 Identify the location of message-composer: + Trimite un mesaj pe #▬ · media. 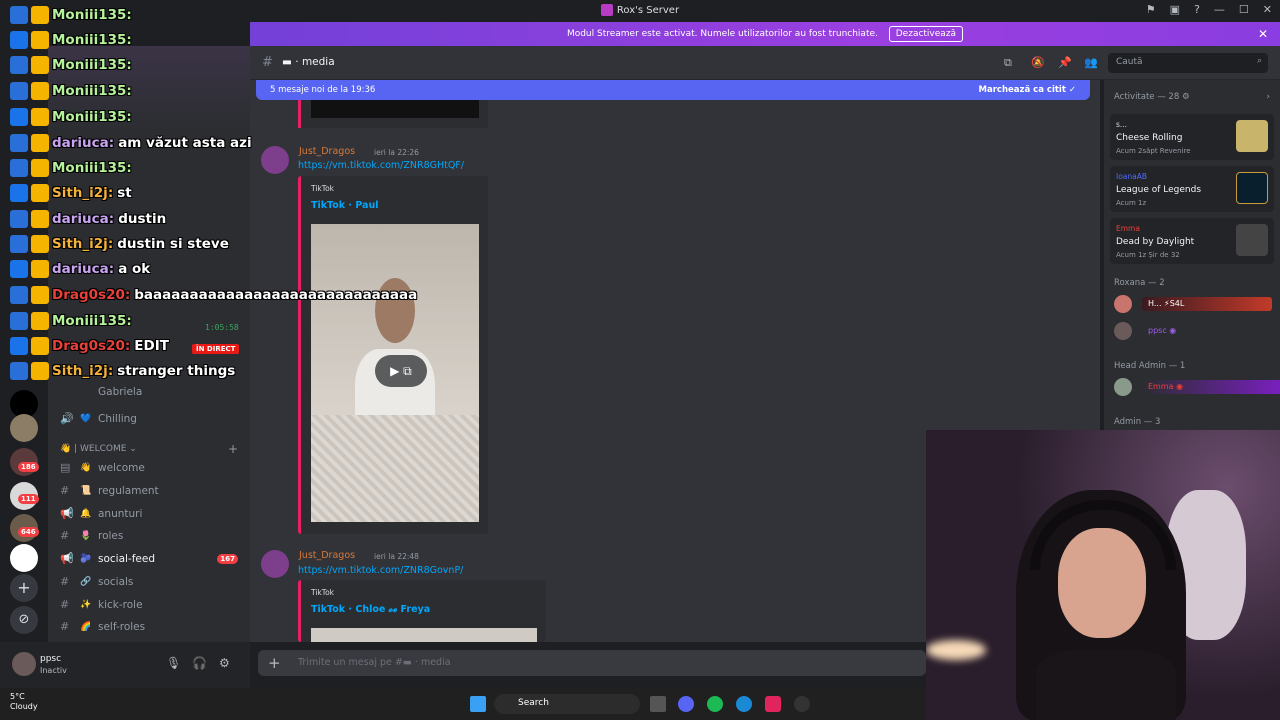
(592, 663).